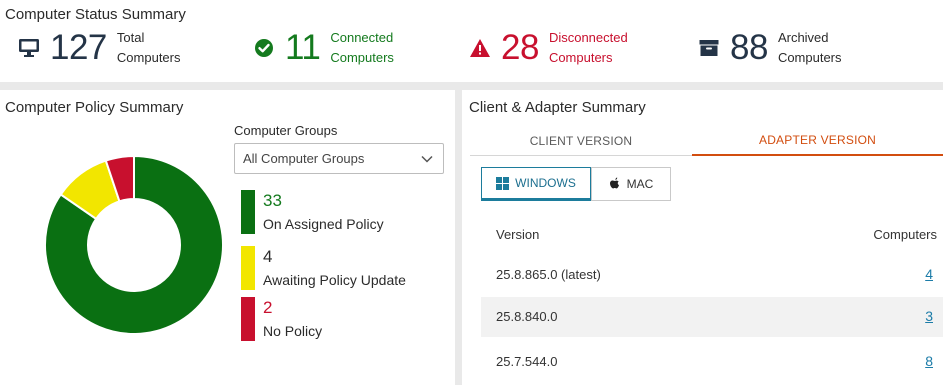 The width and height of the screenshot is (943, 385). Describe the element at coordinates (527, 316) in the screenshot. I see `version-value: 25.8.840.0` at that location.